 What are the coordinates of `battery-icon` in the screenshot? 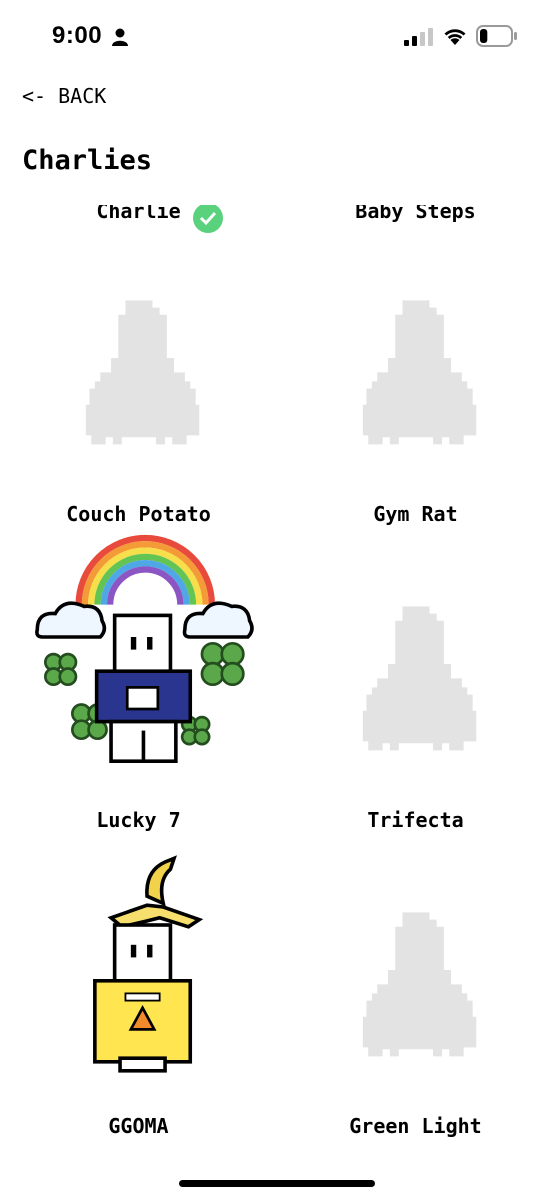 It's located at (497, 38).